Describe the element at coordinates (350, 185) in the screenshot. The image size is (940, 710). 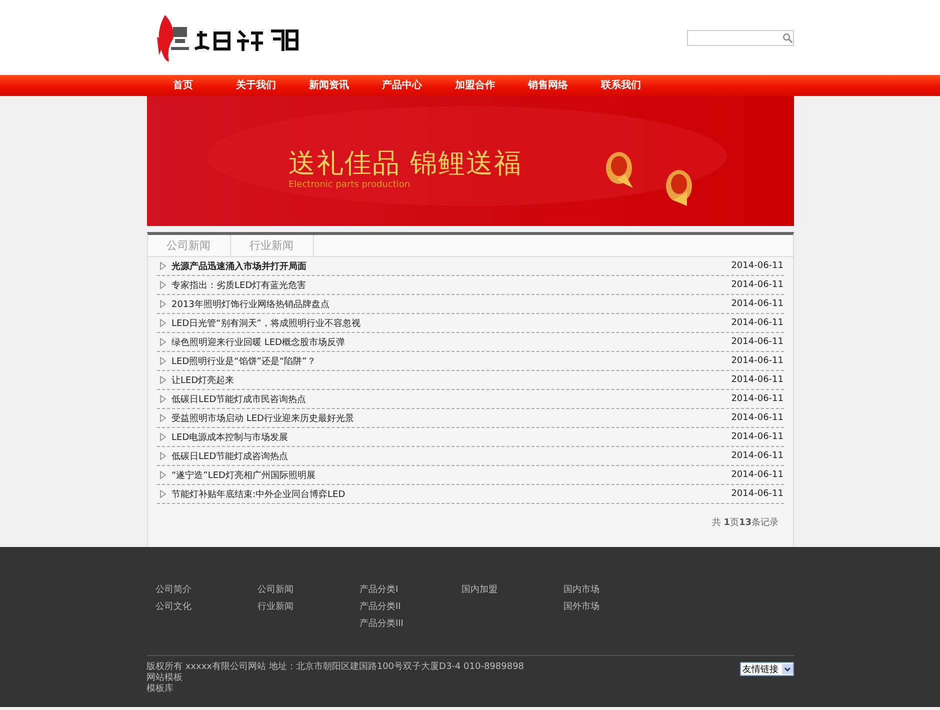
I see `banner-subtitle: Electronic parts production` at that location.